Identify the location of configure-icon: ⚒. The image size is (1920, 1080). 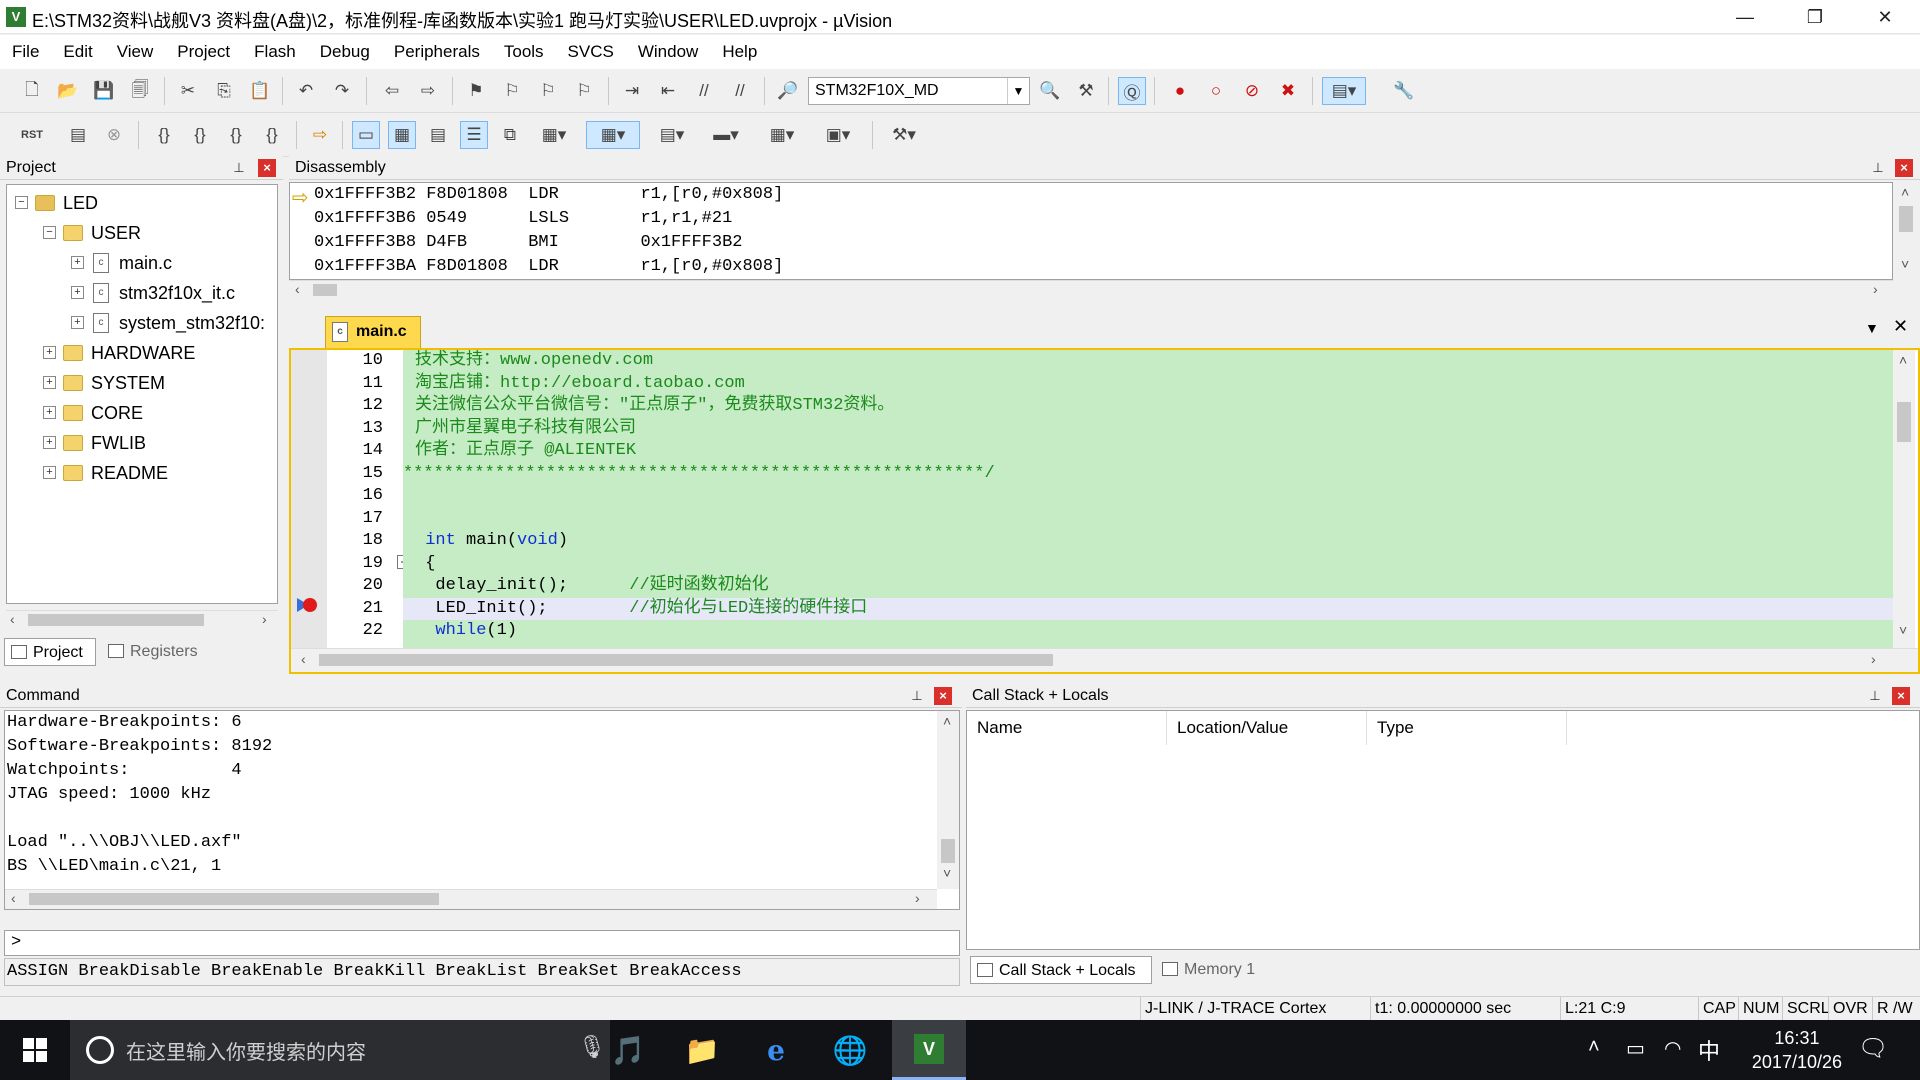
(1086, 91).